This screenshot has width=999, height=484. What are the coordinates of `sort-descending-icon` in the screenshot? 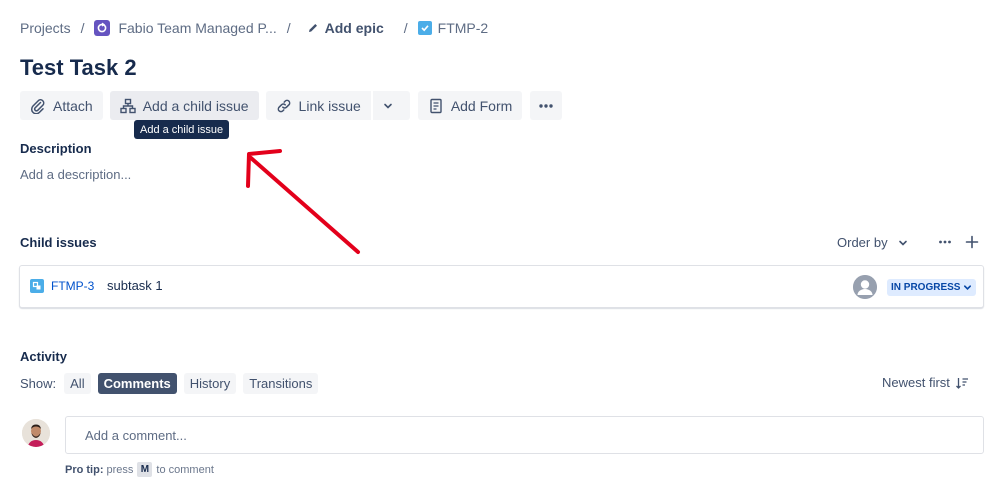 It's located at (959, 383).